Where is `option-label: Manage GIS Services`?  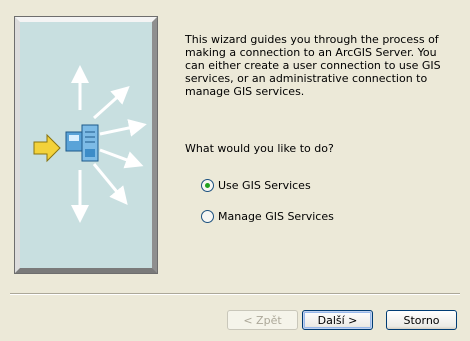
option-label: Manage GIS Services is located at coordinates (276, 216).